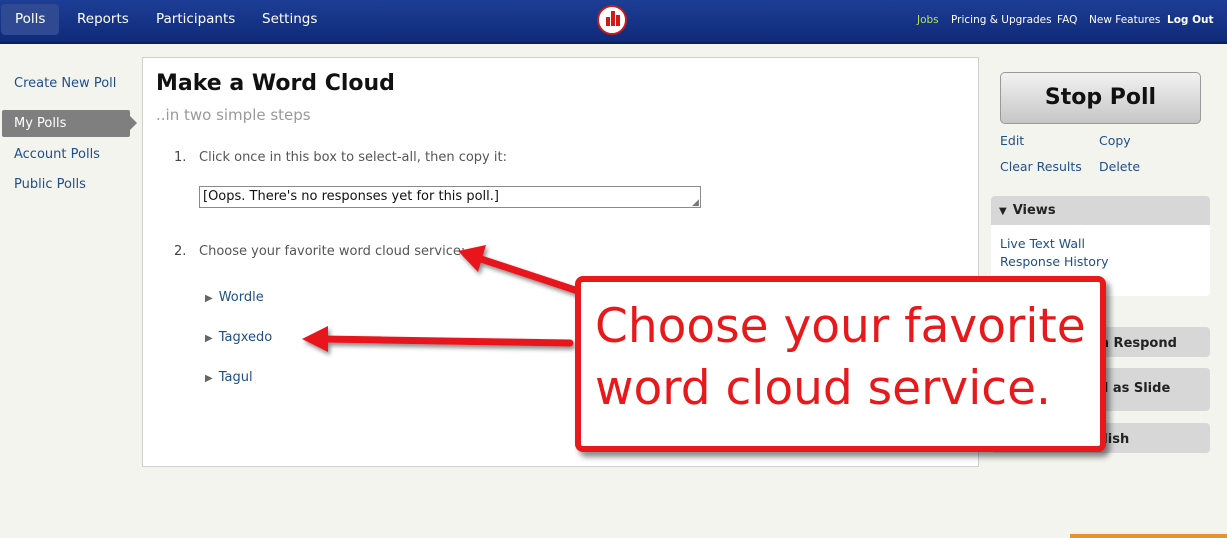 This screenshot has height=538, width=1227. Describe the element at coordinates (1119, 166) in the screenshot. I see `delete-link: Delete` at that location.